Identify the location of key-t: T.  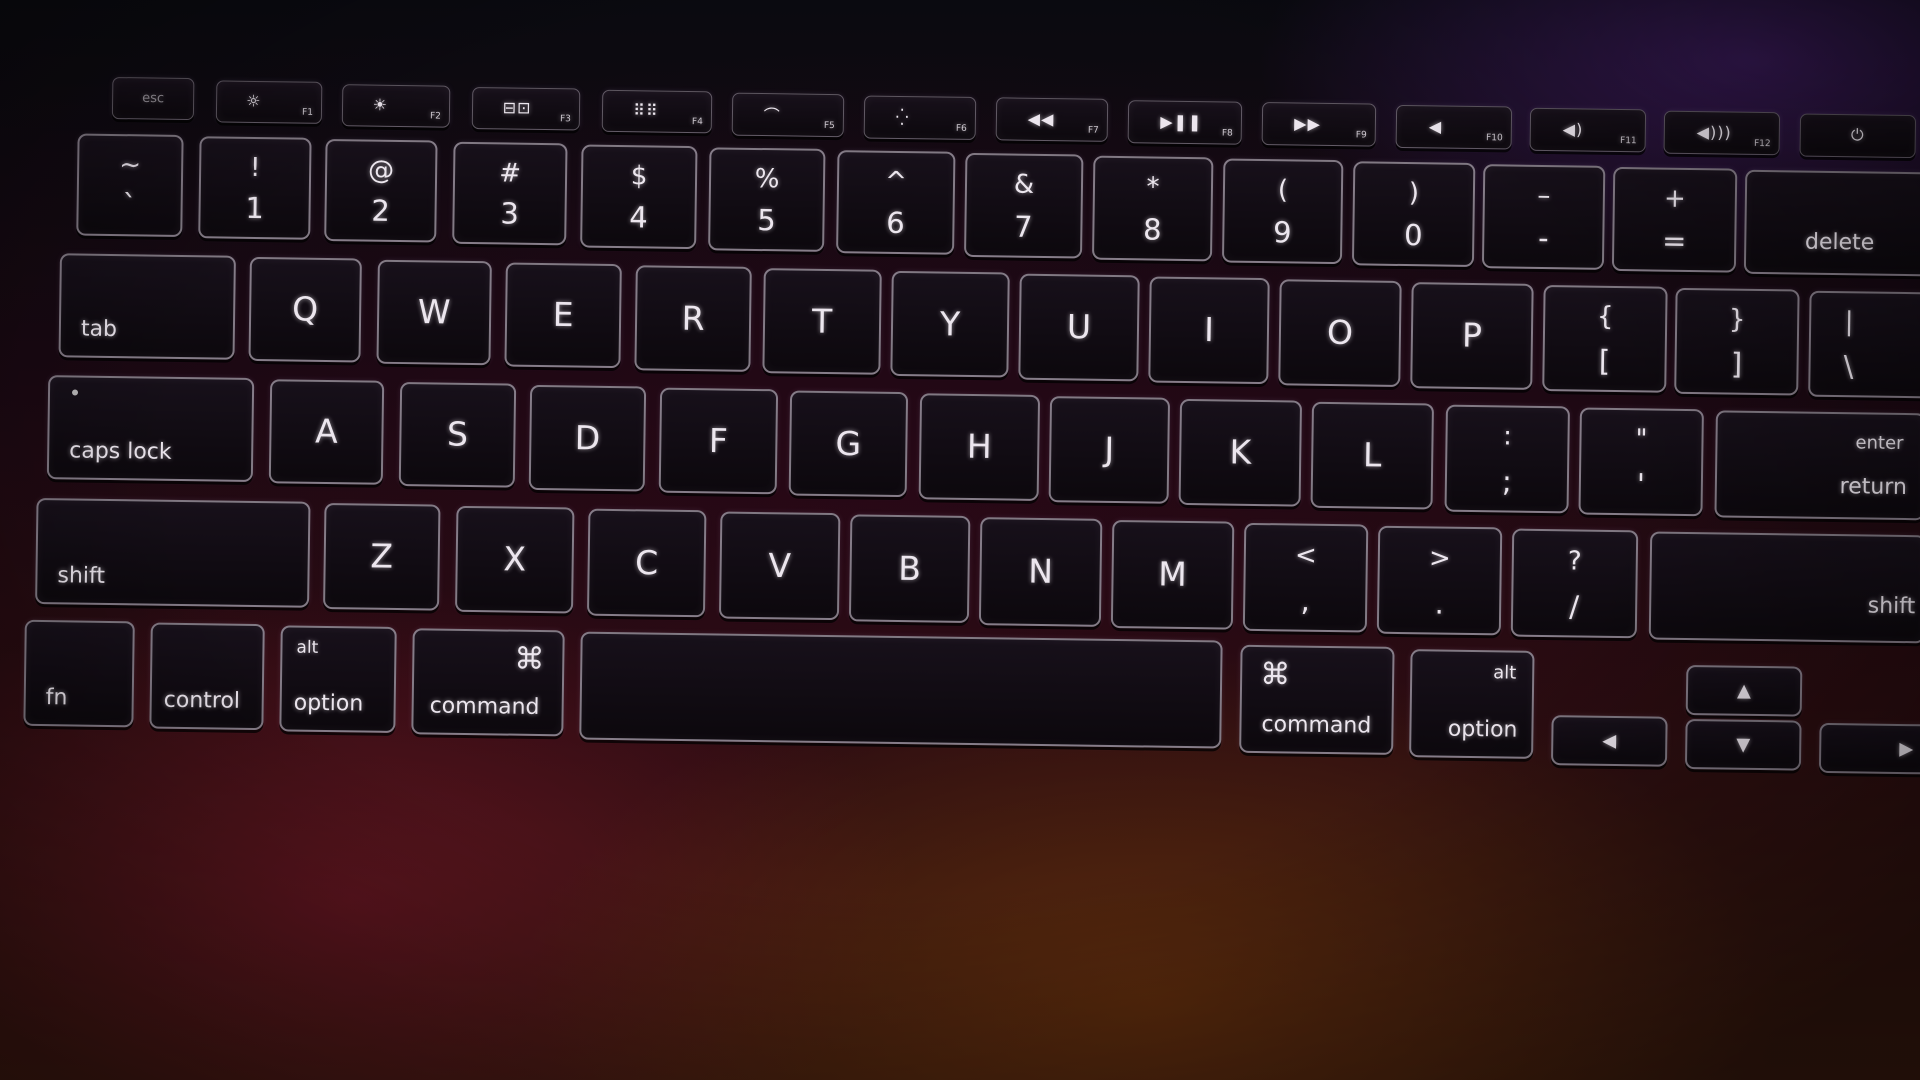
(822, 321).